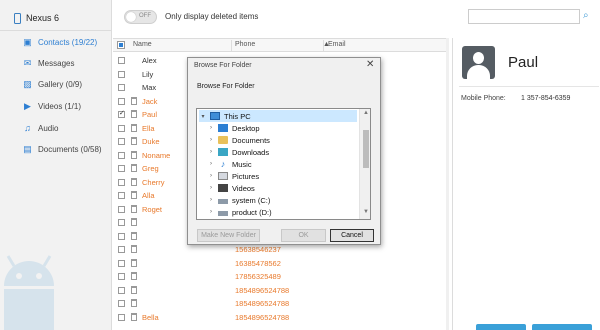 The width and height of the screenshot is (600, 330). Describe the element at coordinates (282, 140) in the screenshot. I see `tree-node: › Documents` at that location.